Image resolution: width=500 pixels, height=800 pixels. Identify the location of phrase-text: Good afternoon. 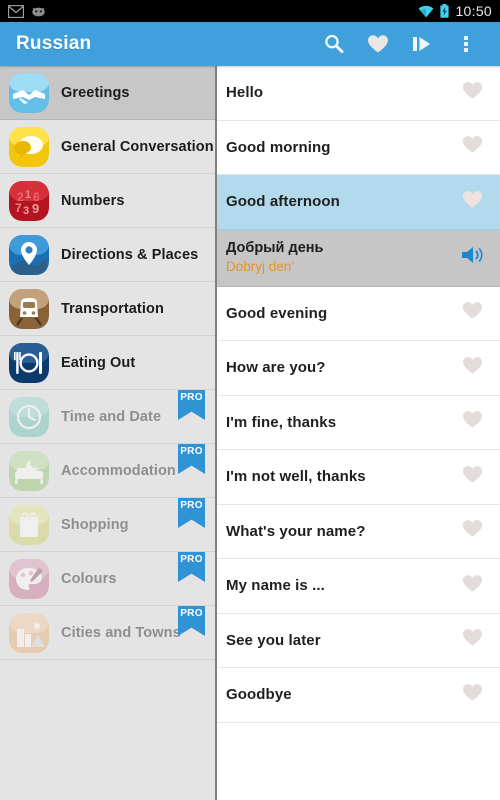
(283, 202).